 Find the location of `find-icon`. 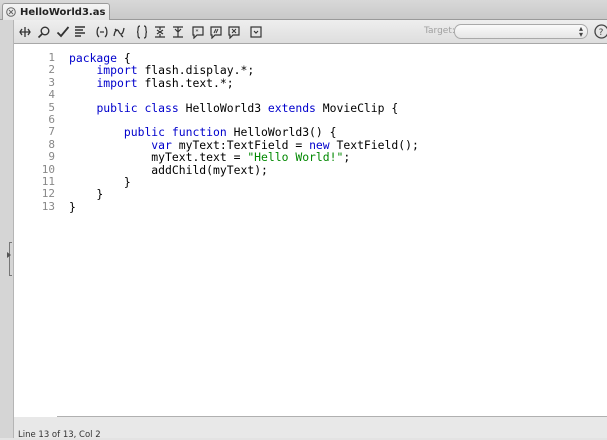

find-icon is located at coordinates (44, 32).